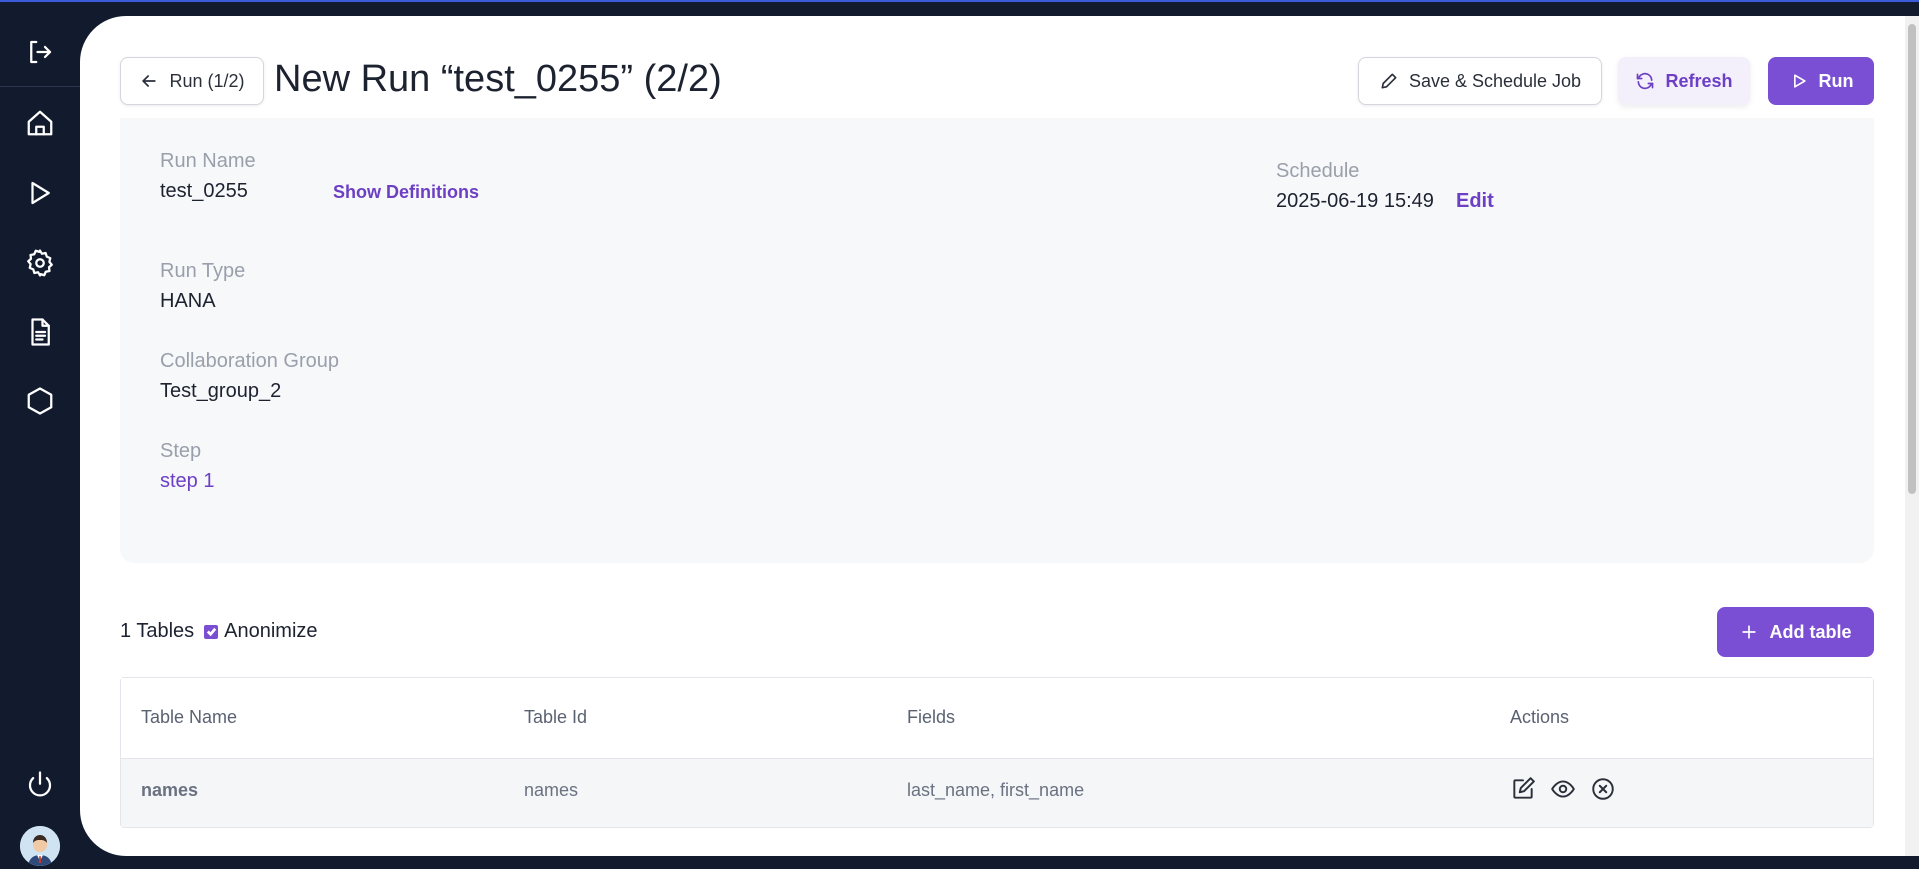 The image size is (1919, 869). What do you see at coordinates (40, 52) in the screenshot?
I see `logout-icon` at bounding box center [40, 52].